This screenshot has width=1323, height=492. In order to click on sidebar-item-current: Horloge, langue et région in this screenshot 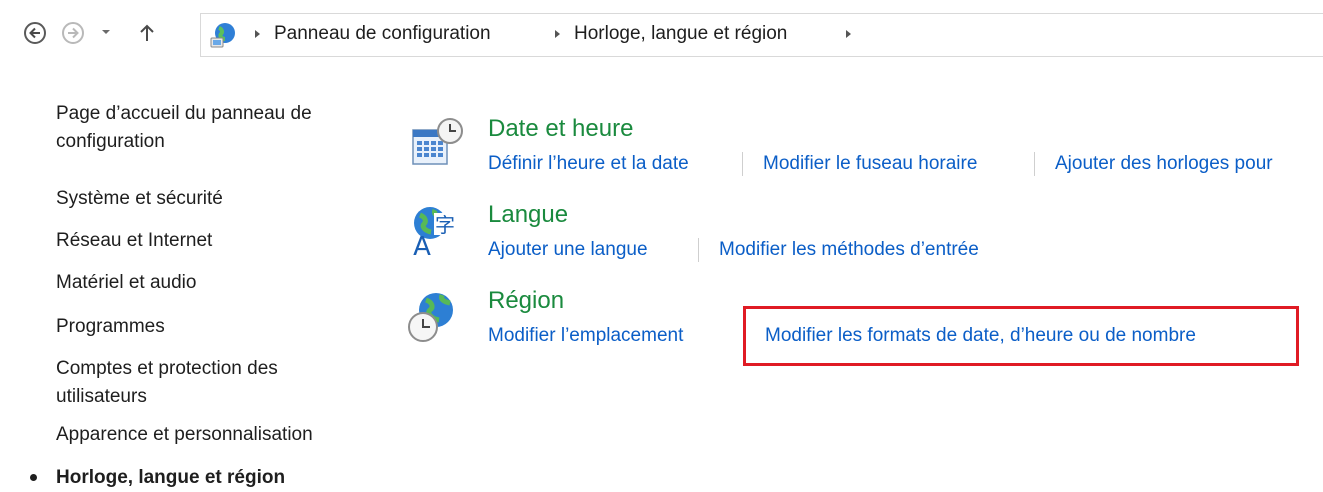, I will do `click(171, 477)`.